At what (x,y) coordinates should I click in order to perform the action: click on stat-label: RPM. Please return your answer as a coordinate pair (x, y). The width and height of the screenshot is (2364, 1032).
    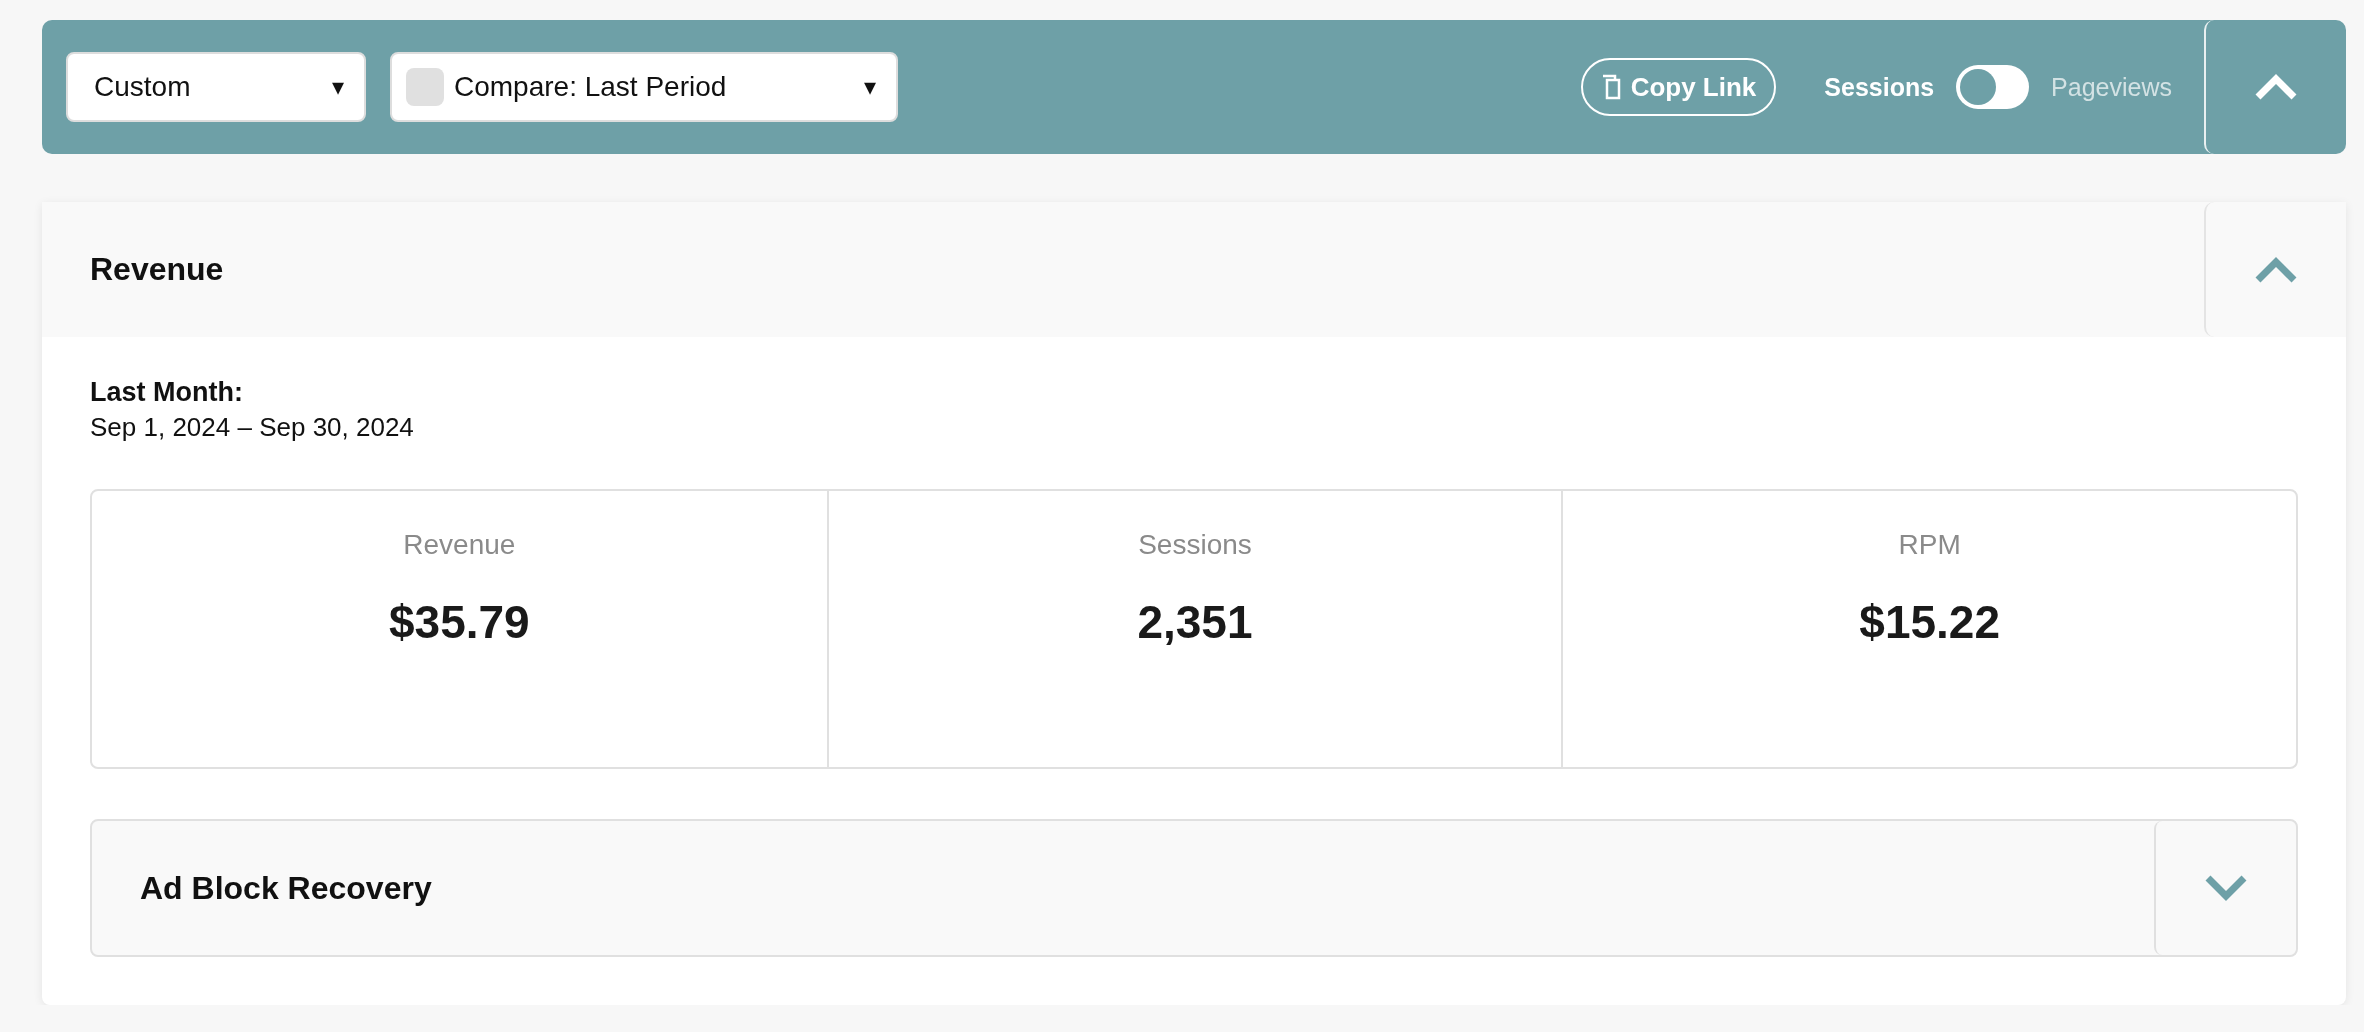
    Looking at the image, I should click on (1929, 545).